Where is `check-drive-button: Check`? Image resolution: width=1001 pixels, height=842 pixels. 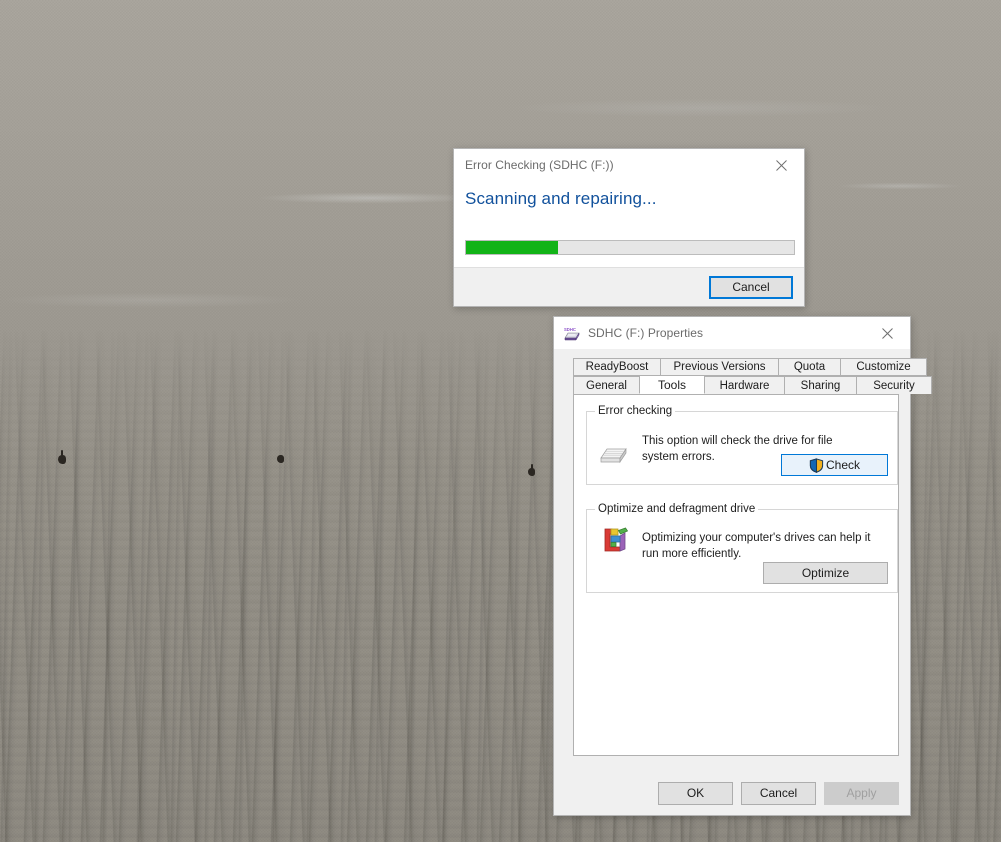 check-drive-button: Check is located at coordinates (834, 465).